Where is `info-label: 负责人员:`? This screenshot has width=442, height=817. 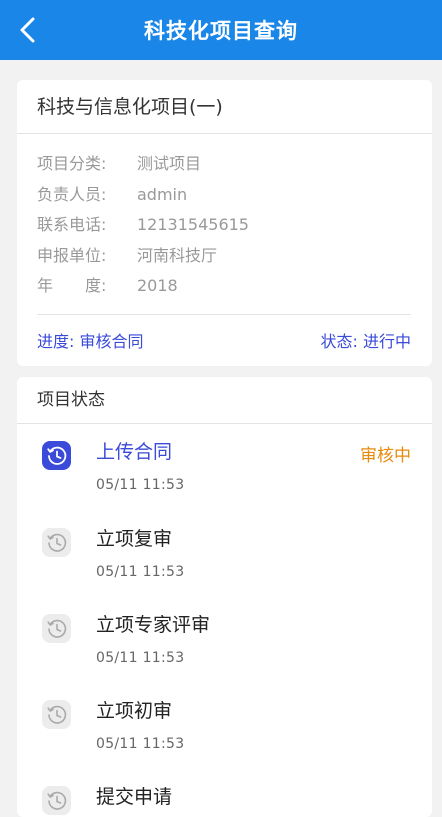
info-label: 负责人员: is located at coordinates (72, 194).